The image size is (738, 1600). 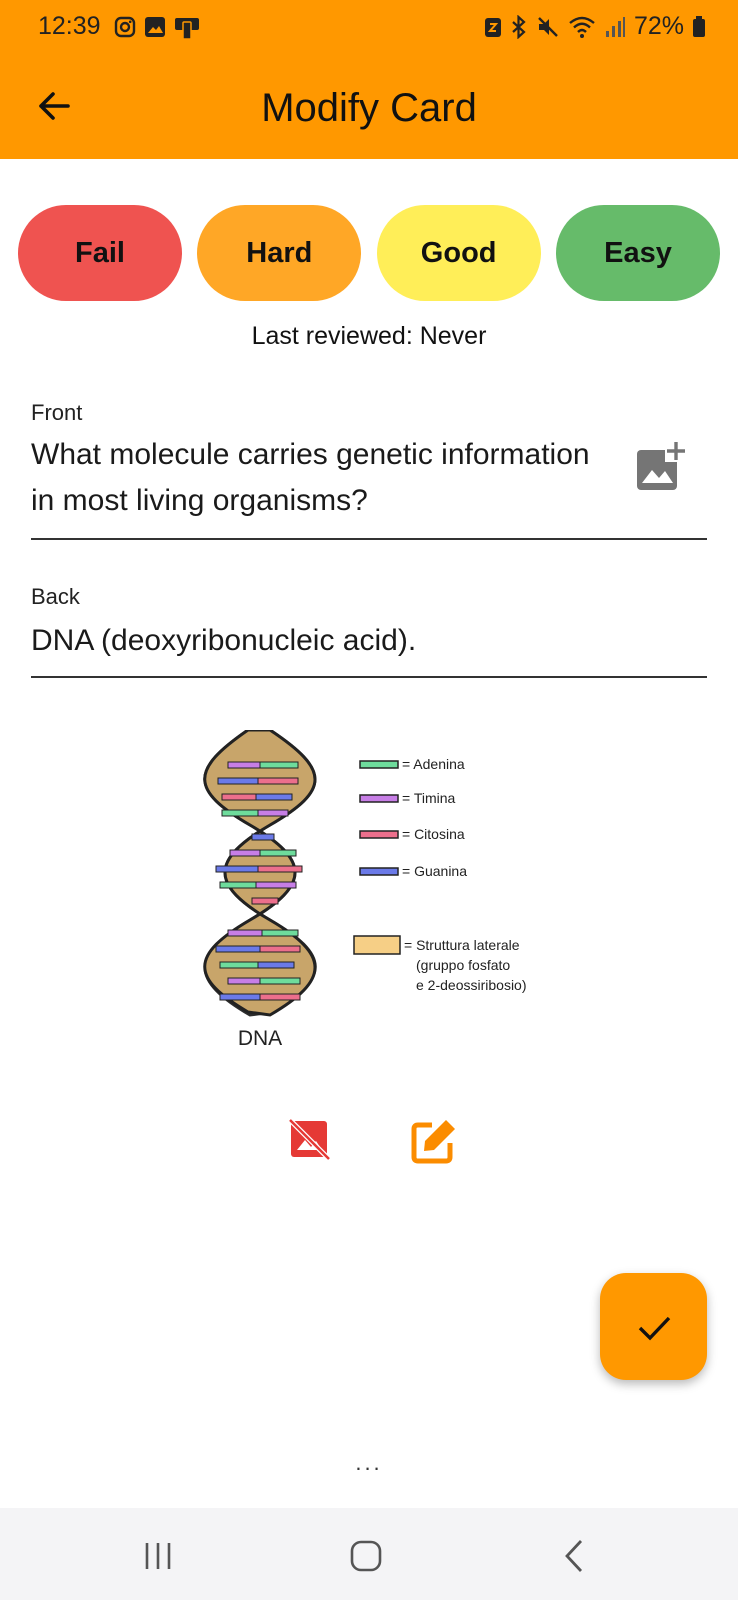 I want to click on instagram-icon, so click(x=125, y=27).